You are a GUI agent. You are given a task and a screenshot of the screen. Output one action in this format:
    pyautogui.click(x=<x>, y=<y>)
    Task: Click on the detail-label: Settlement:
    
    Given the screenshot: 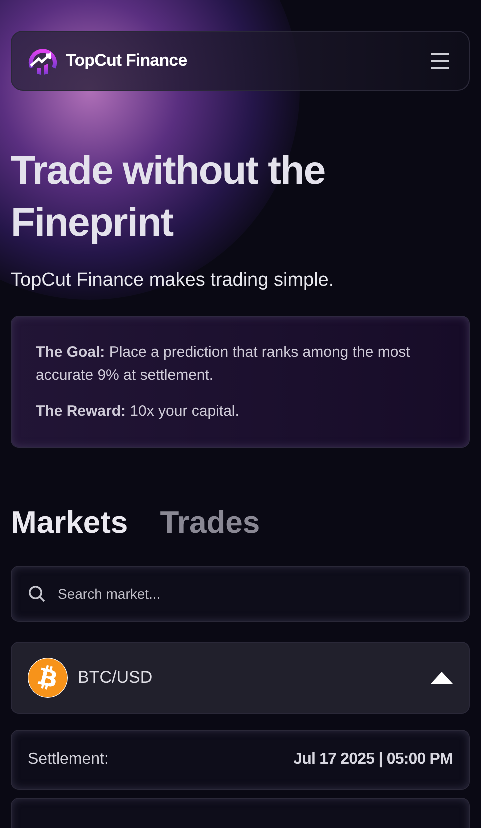 What is the action you would take?
    pyautogui.click(x=68, y=760)
    